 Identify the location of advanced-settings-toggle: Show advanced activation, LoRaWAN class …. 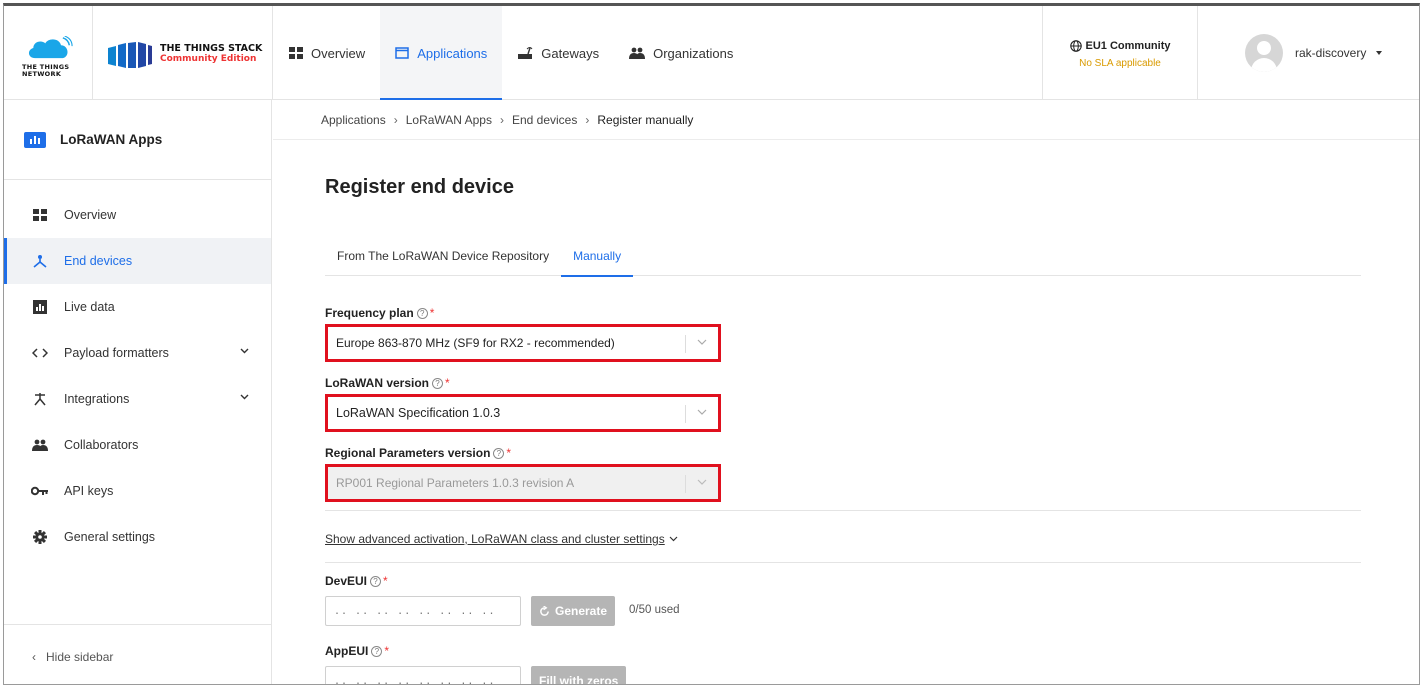
(501, 539).